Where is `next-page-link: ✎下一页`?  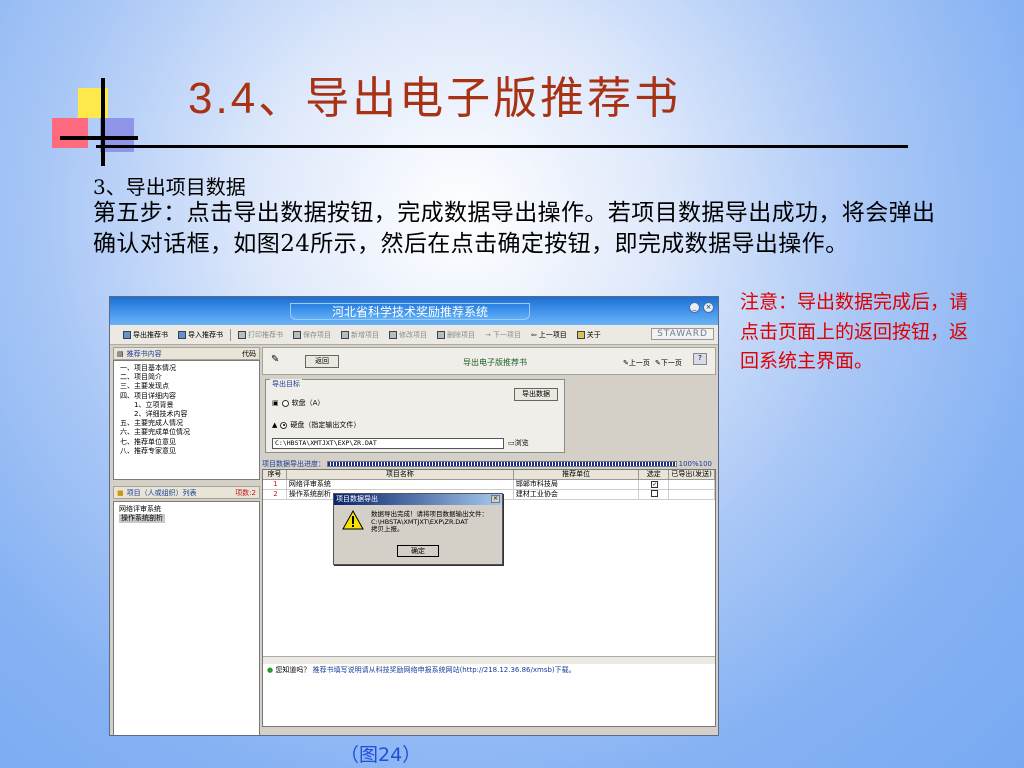
next-page-link: ✎下一页 is located at coordinates (668, 363).